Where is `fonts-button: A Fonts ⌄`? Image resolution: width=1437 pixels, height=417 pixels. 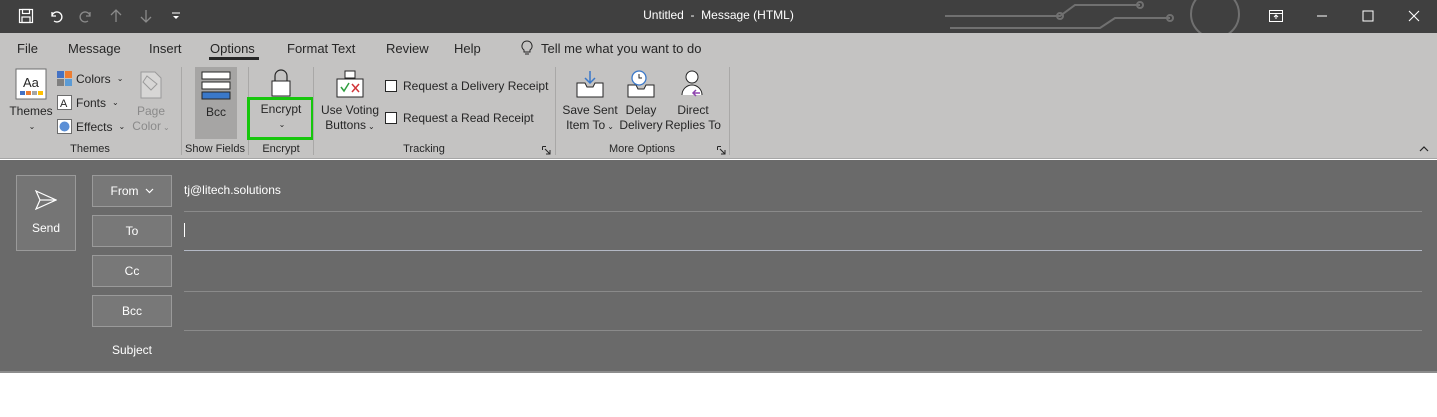
fonts-button: A Fonts ⌄ is located at coordinates (88, 102).